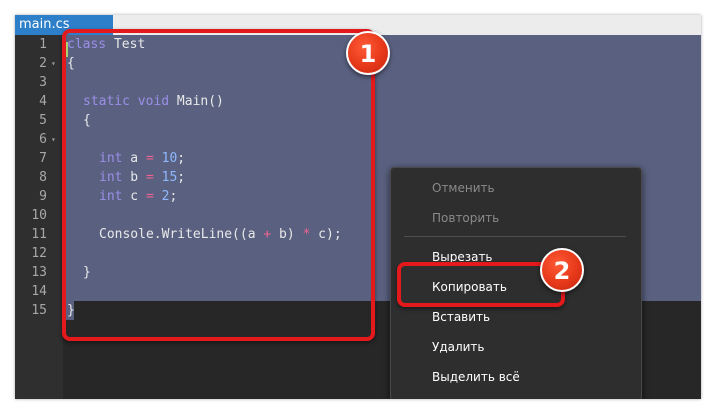 The image size is (717, 414). I want to click on menu-item-redo: Повторить, so click(516, 218).